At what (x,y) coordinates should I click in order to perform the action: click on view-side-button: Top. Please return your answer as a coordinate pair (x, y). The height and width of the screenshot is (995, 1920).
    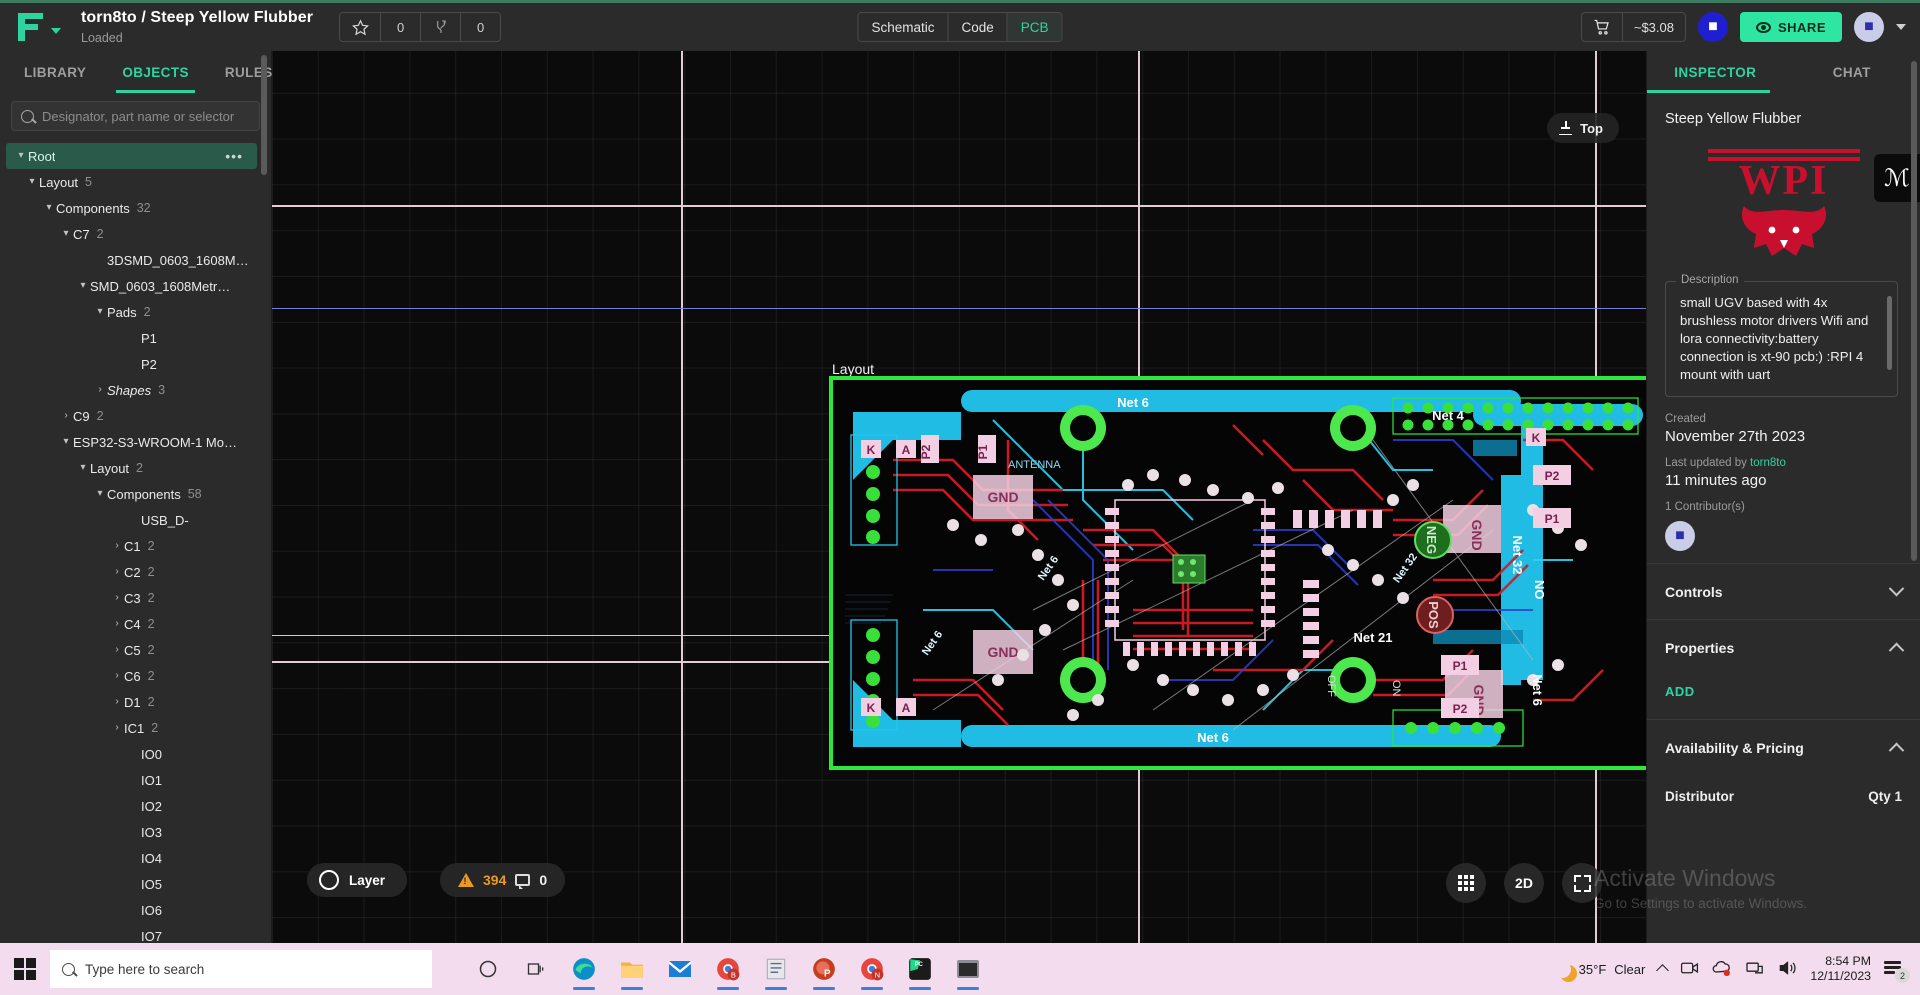
    Looking at the image, I should click on (1583, 128).